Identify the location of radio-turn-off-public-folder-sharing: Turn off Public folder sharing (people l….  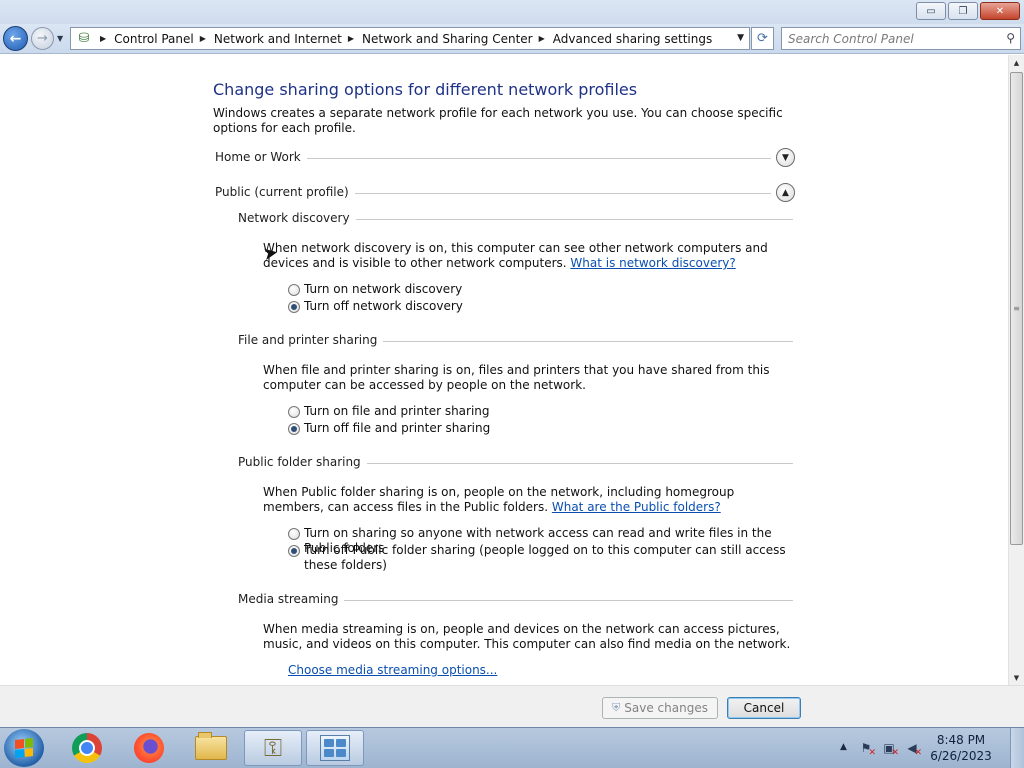
(541, 558).